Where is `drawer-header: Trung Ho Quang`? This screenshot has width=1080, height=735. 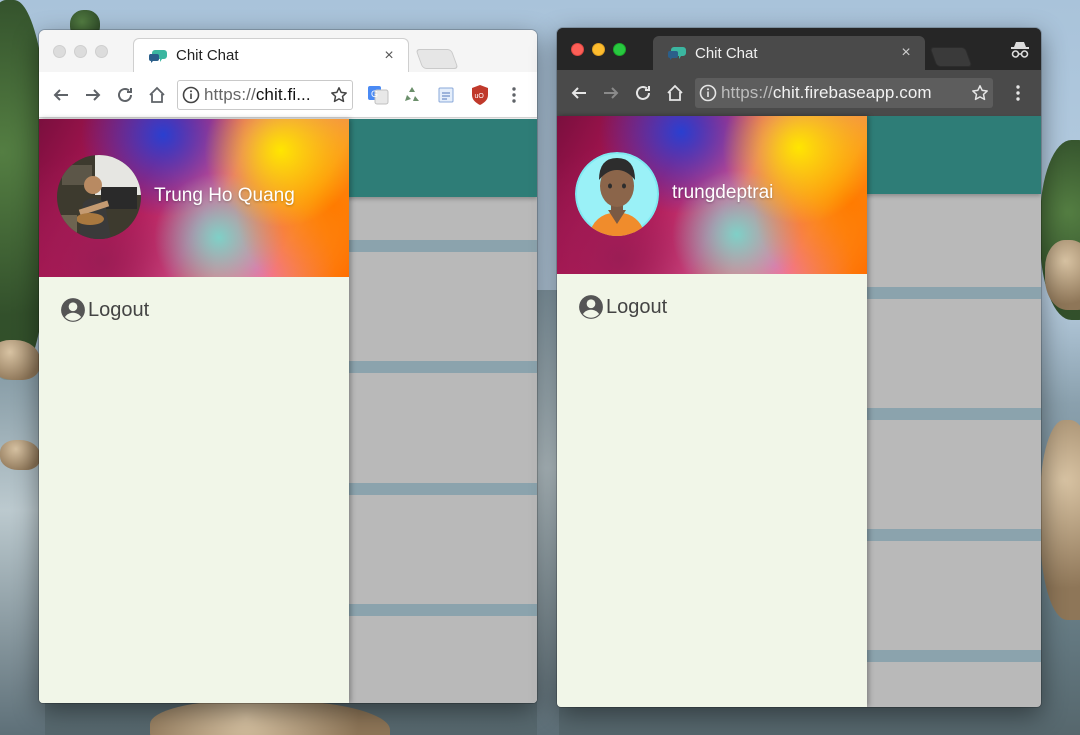
drawer-header: Trung Ho Quang is located at coordinates (194, 198).